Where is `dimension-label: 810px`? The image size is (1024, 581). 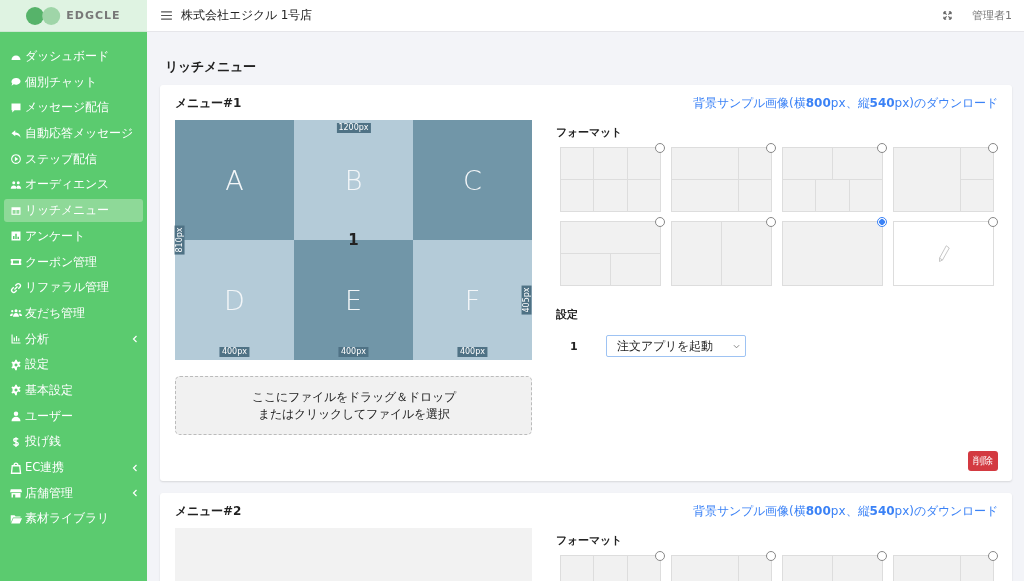
dimension-label: 810px is located at coordinates (179, 240).